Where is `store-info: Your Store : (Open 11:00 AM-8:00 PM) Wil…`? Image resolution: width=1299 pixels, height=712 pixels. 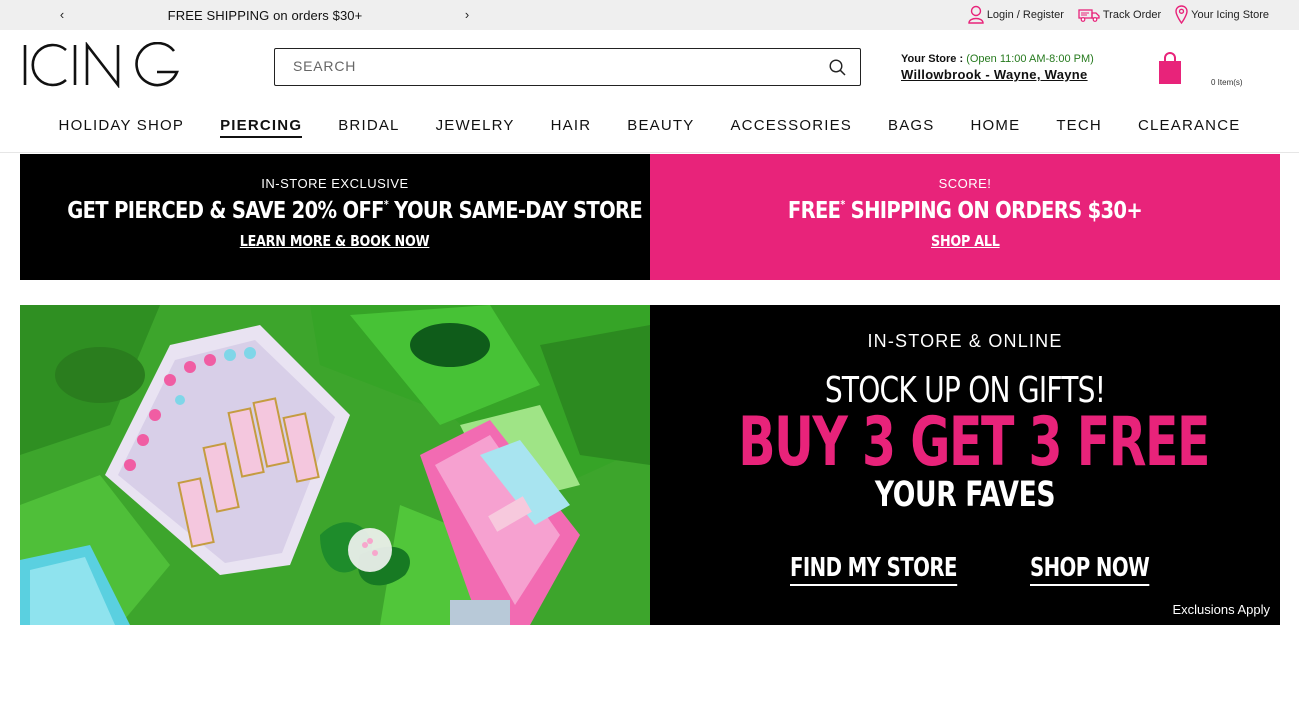
store-info: Your Store : (Open 11:00 AM-8:00 PM) Wil… is located at coordinates (997, 67).